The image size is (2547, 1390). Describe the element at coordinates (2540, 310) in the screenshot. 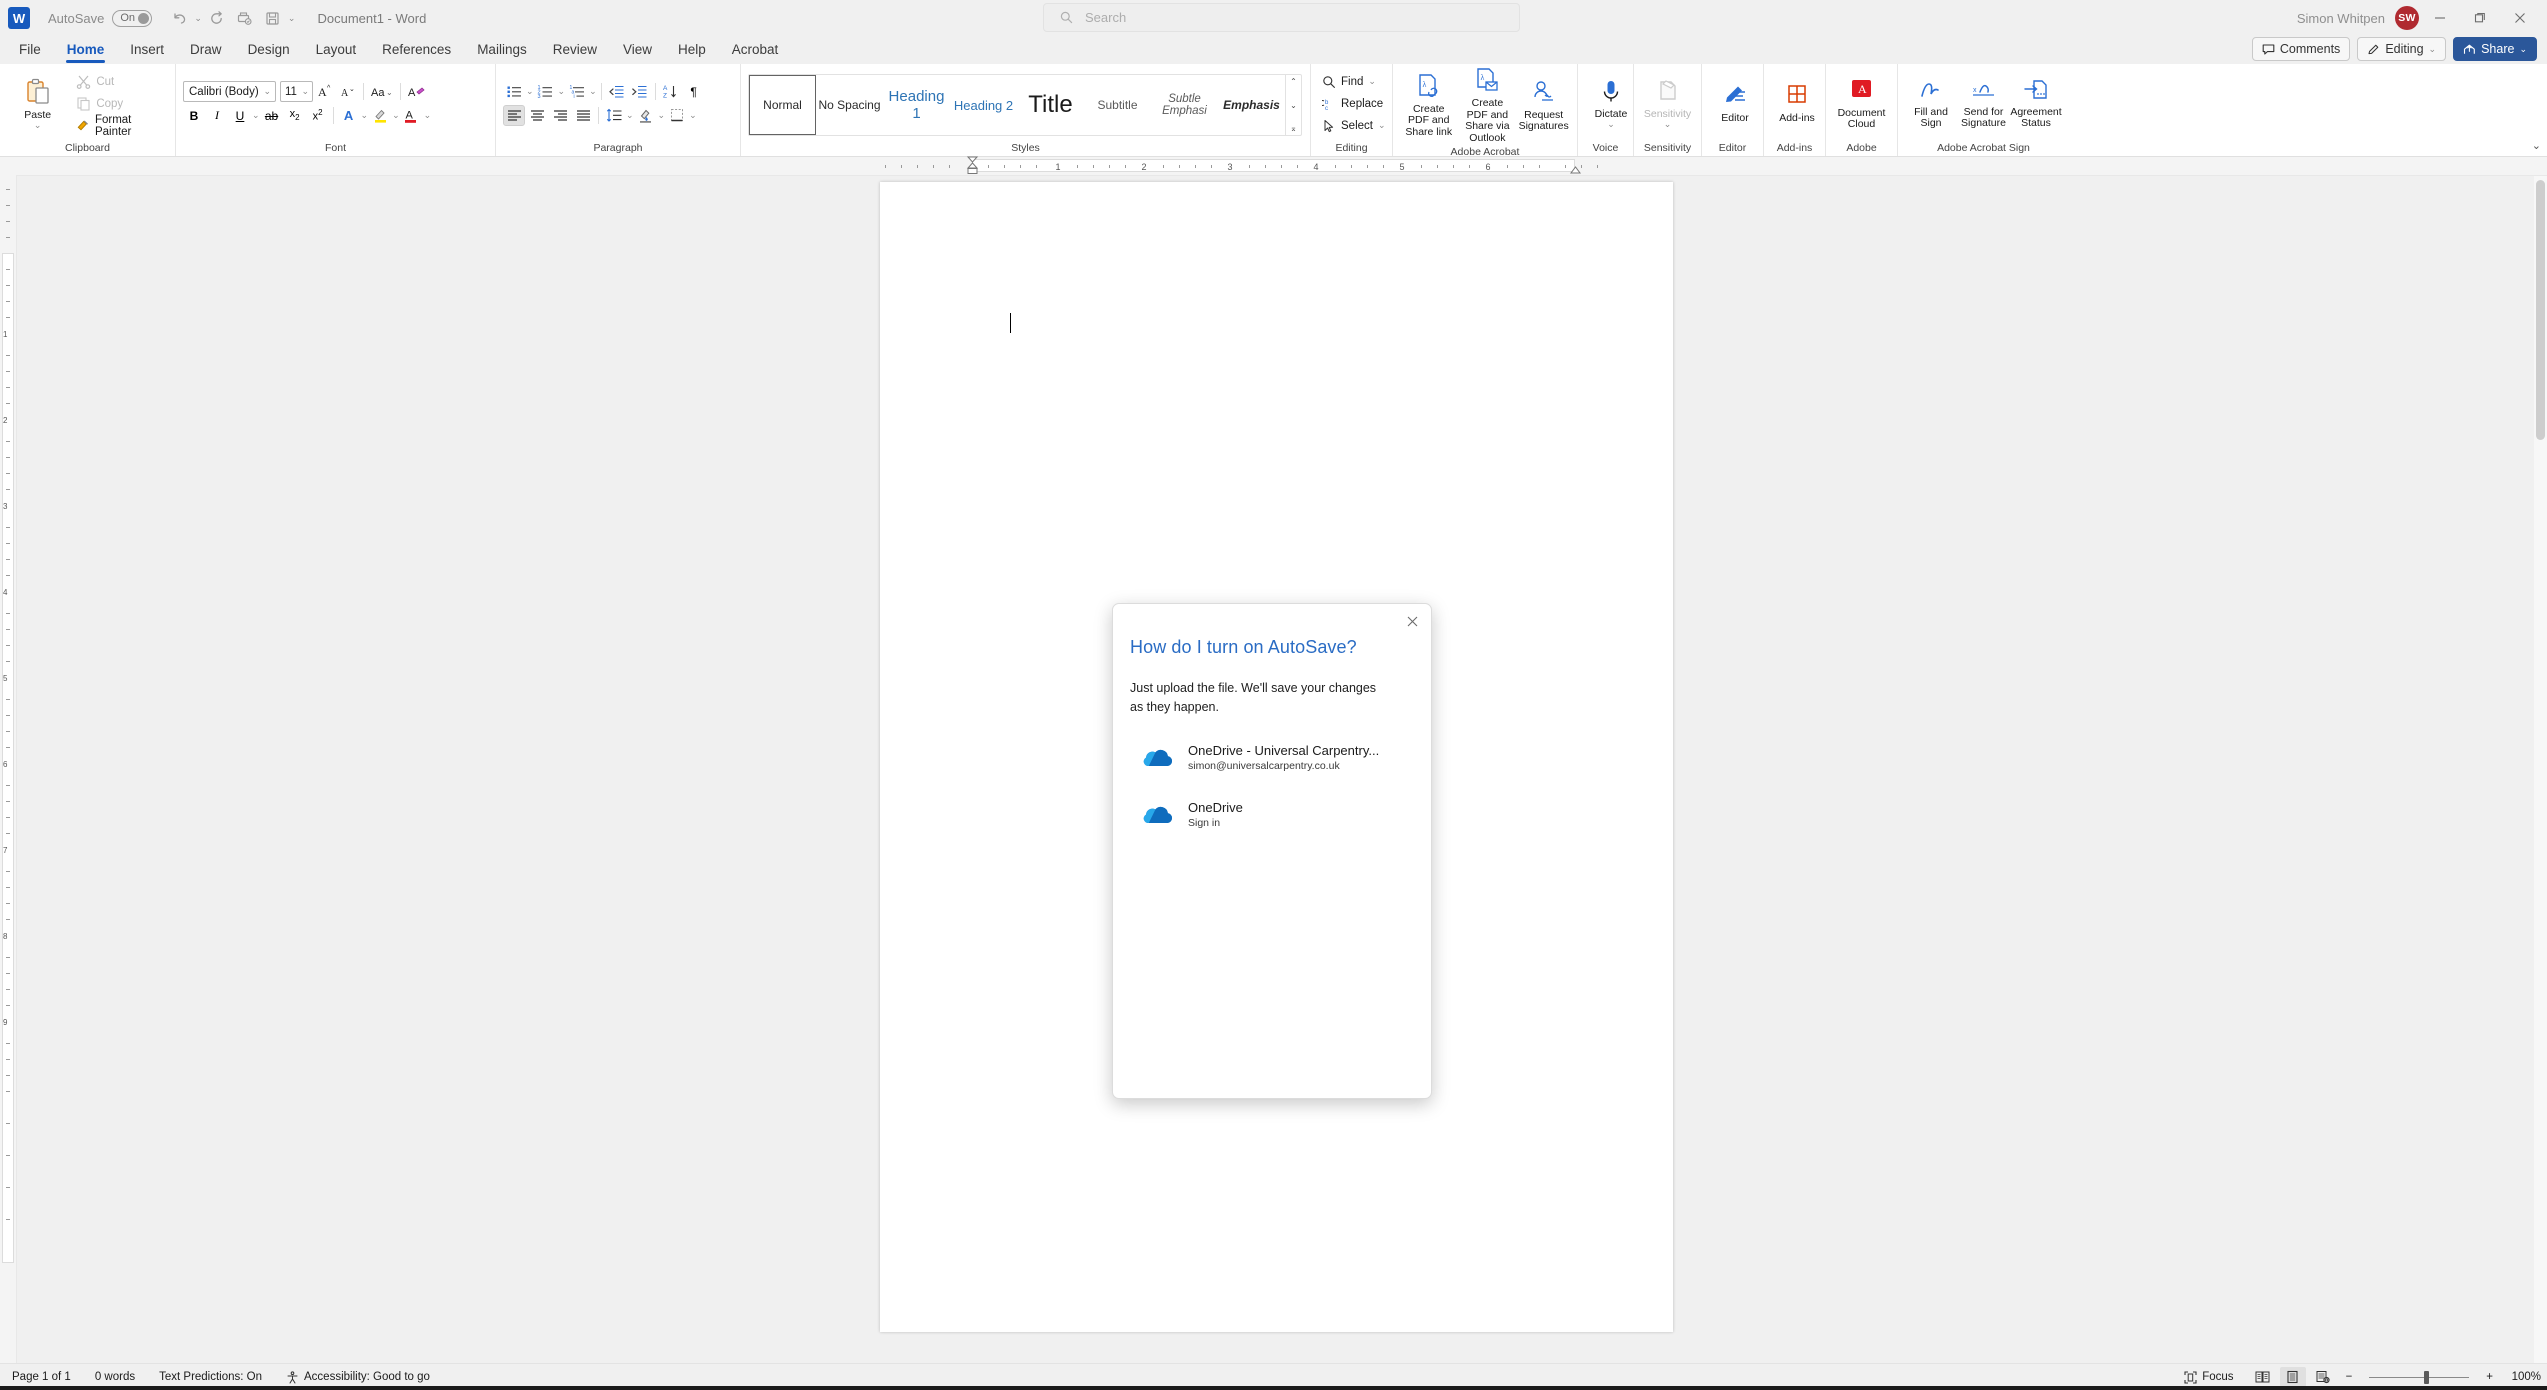

I see `vertical-scrollbar-thumb` at that location.